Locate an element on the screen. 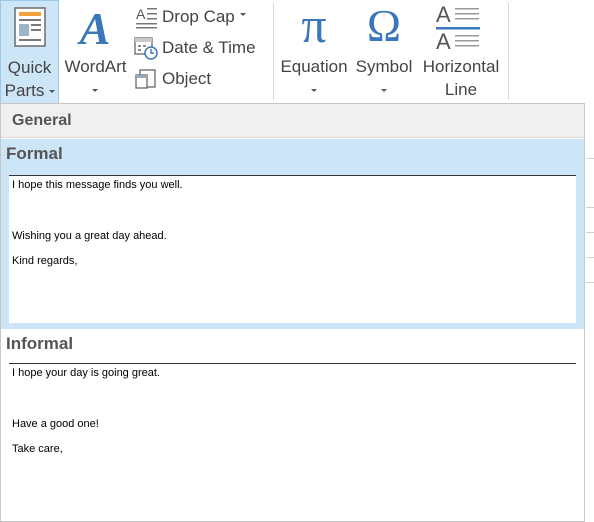  symbol-label: Symbol is located at coordinates (384, 66).